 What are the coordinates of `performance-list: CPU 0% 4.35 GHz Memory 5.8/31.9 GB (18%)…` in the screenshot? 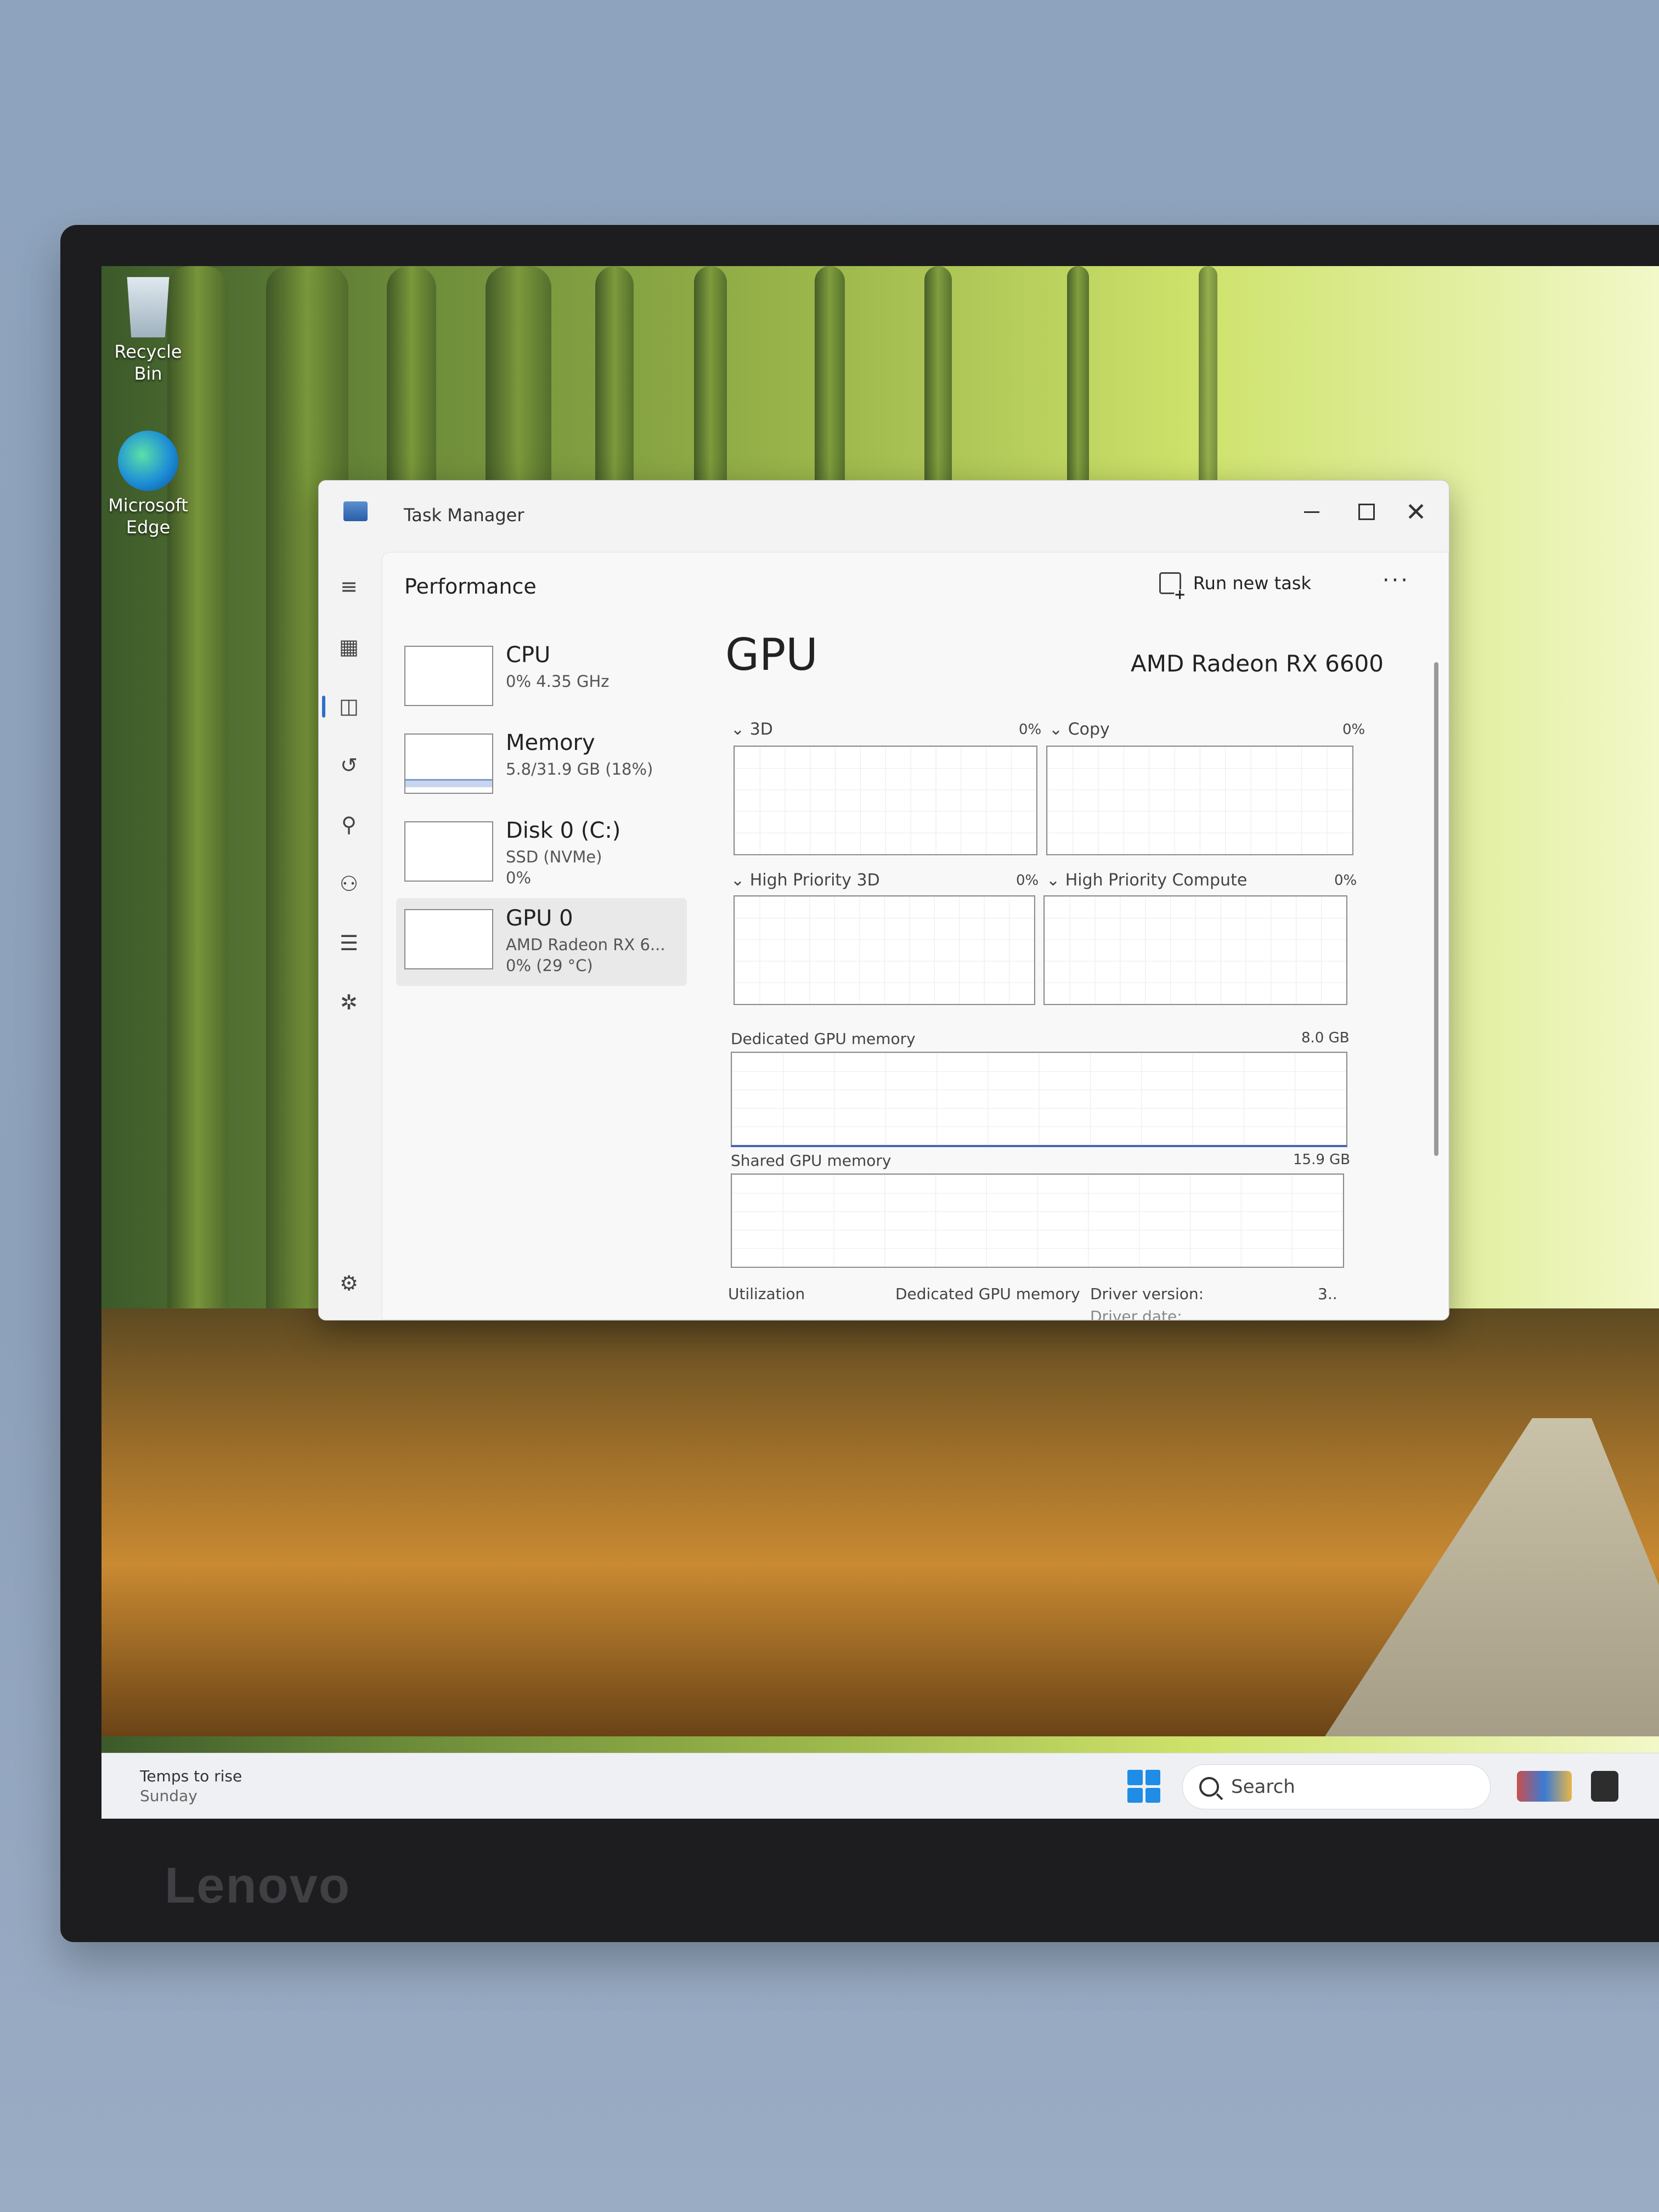 It's located at (541, 811).